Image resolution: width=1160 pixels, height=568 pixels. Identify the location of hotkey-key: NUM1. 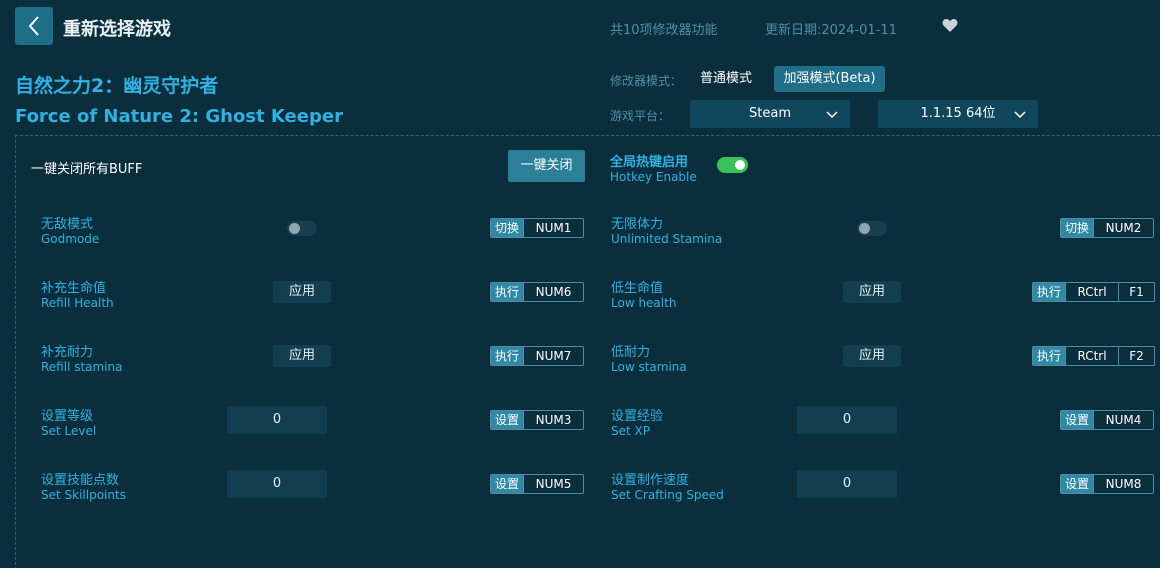
(553, 228).